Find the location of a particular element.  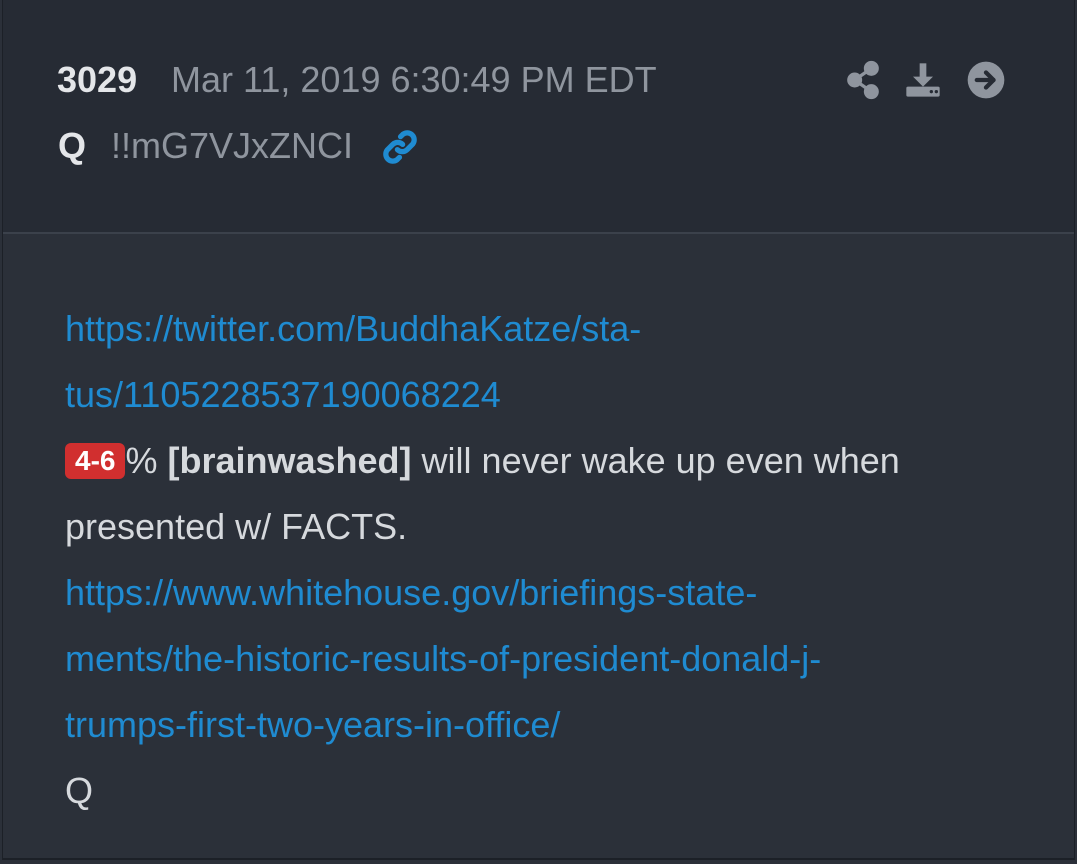

content-line: https://twitter.com/BuddhaKatze/sta- is located at coordinates (353, 329).